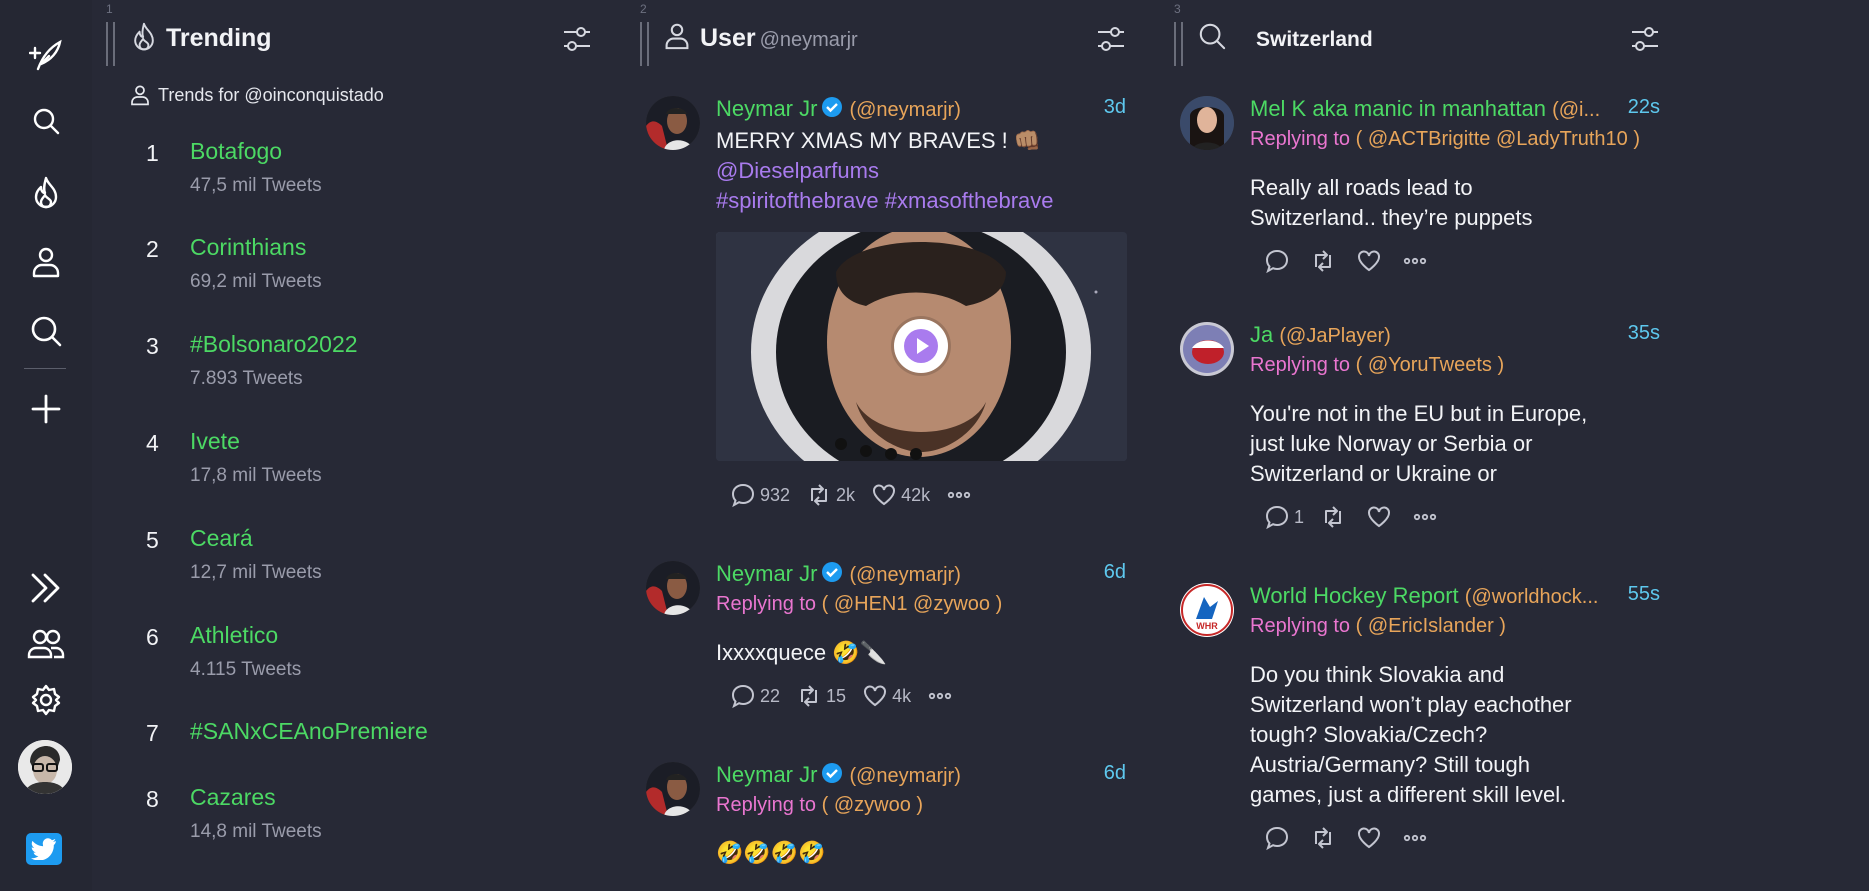 This screenshot has width=1869, height=891. Describe the element at coordinates (152, 637) in the screenshot. I see `trend-rank: 6` at that location.